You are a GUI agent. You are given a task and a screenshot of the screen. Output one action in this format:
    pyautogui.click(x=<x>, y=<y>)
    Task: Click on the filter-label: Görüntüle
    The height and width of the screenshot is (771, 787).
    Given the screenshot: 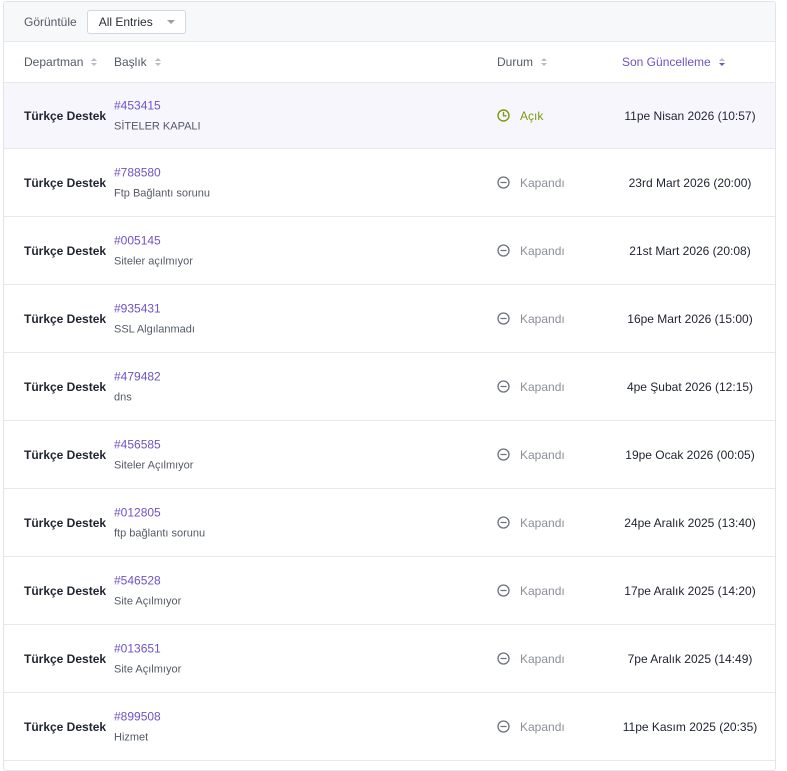 What is the action you would take?
    pyautogui.click(x=50, y=21)
    